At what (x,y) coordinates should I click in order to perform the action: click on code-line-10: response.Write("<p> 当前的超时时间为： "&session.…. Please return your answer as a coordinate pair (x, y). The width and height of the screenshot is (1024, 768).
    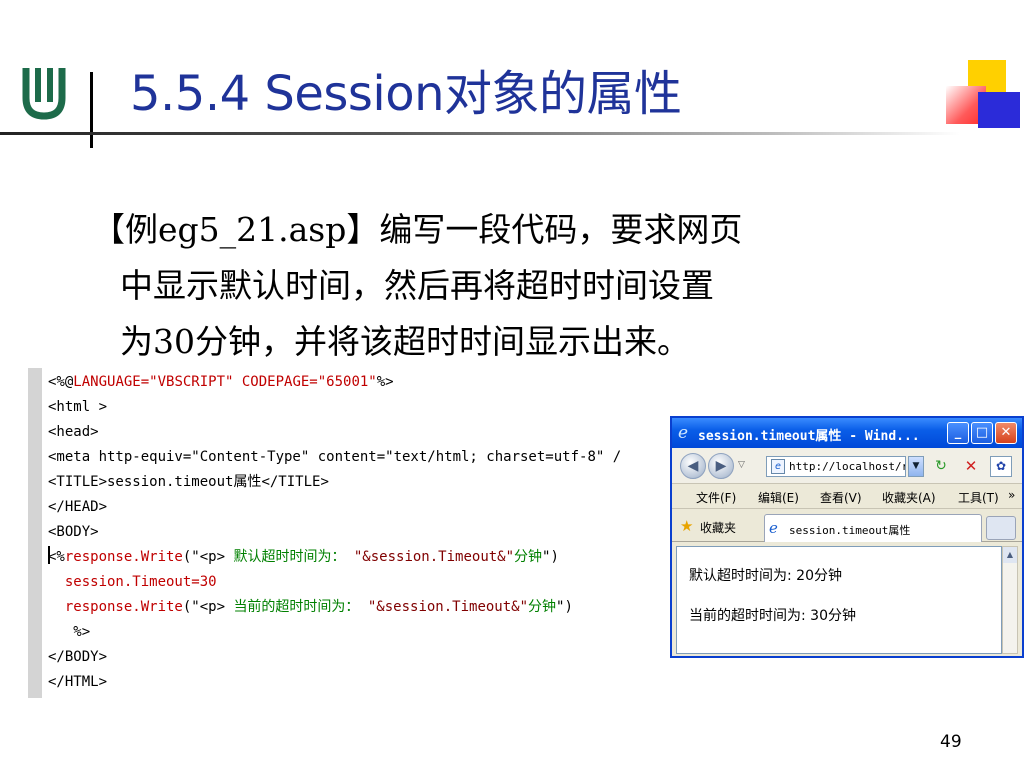
    Looking at the image, I should click on (310, 607).